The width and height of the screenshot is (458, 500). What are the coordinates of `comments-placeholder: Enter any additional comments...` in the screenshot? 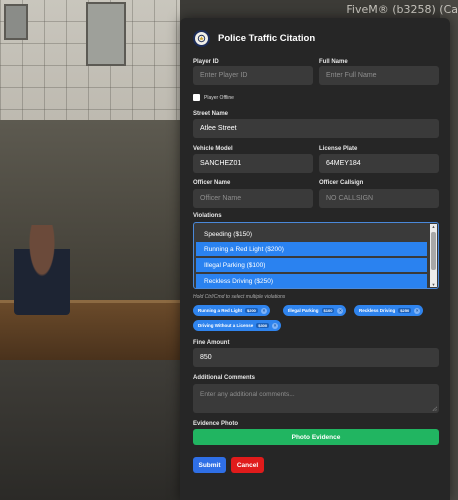 It's located at (247, 394).